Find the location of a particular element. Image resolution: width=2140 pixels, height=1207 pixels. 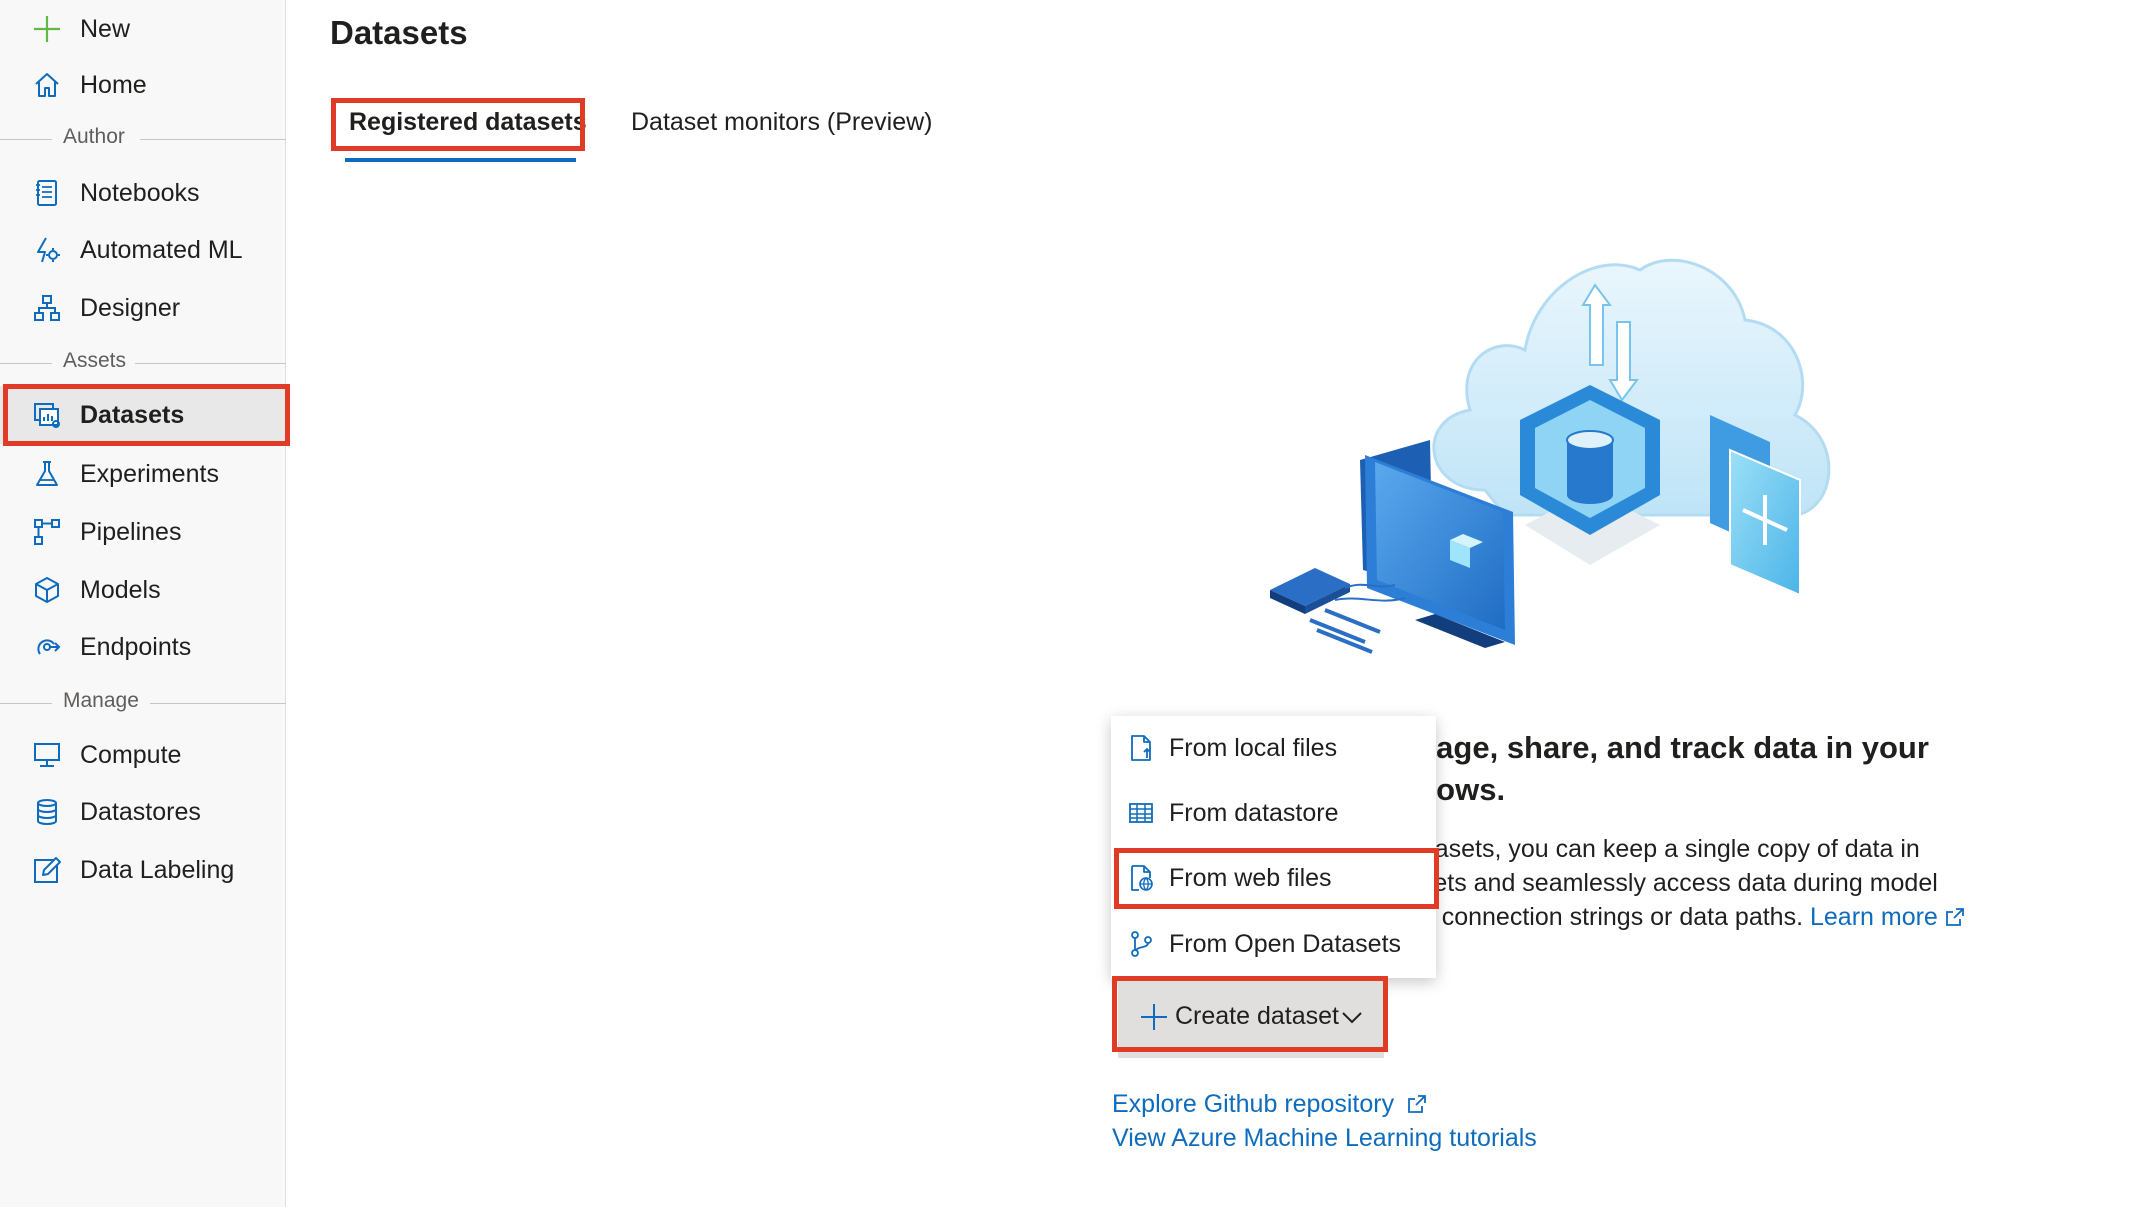

nav-compute: Compute is located at coordinates (143, 755).